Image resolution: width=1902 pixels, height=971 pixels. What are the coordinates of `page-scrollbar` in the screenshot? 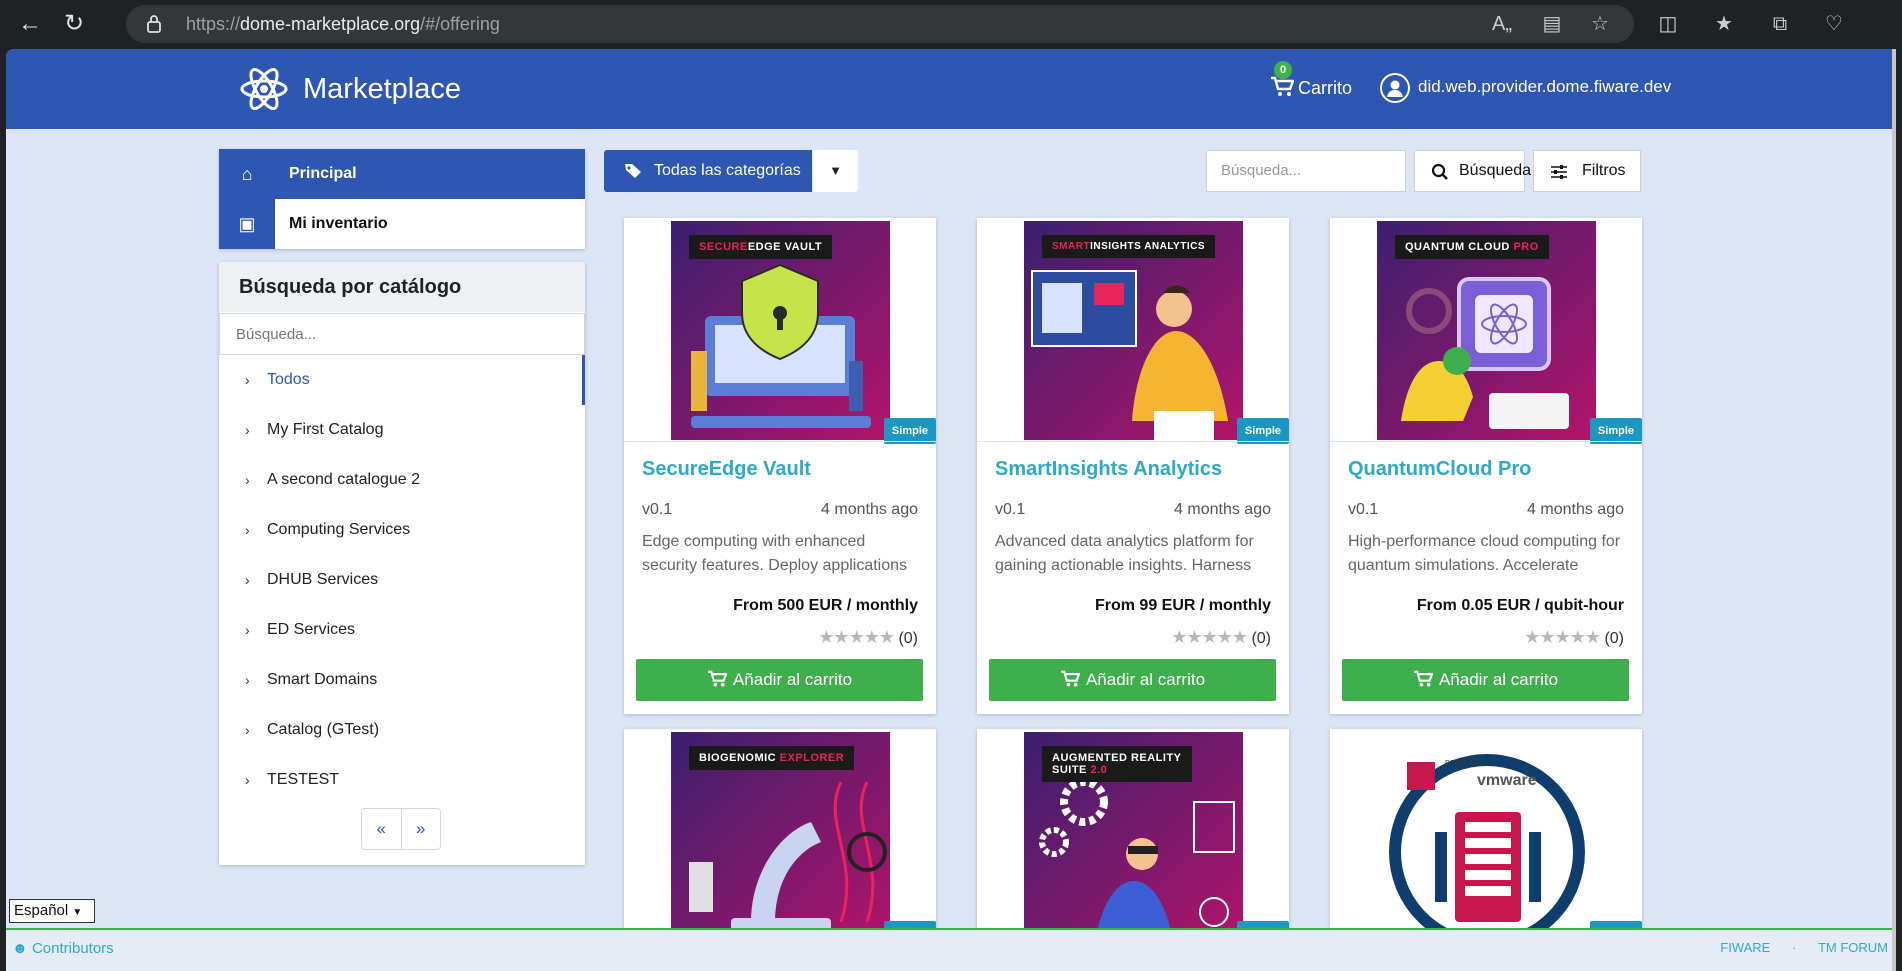 It's located at (1894, 510).